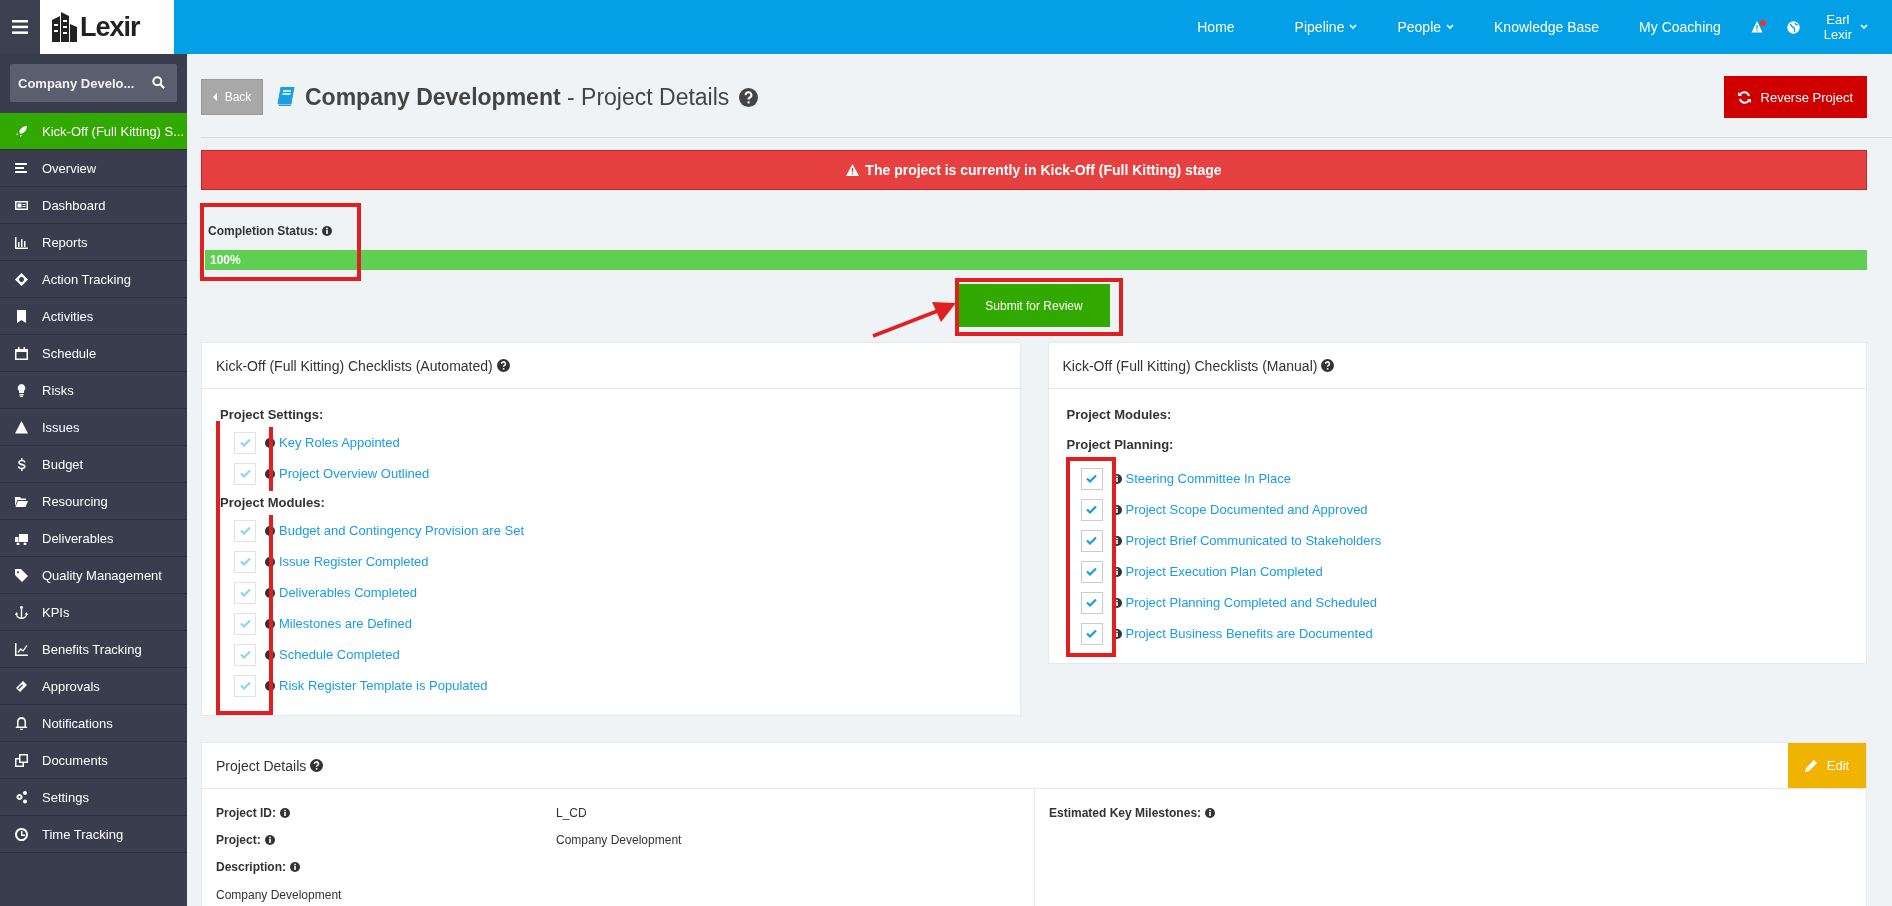  I want to click on sidebar-item: Overview, so click(93, 168).